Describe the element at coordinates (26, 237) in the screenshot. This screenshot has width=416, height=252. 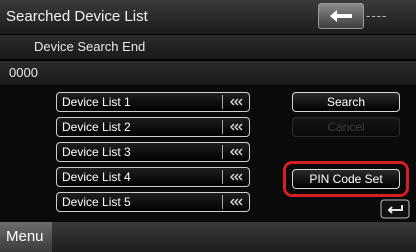
I see `menu-button: Menu` at that location.